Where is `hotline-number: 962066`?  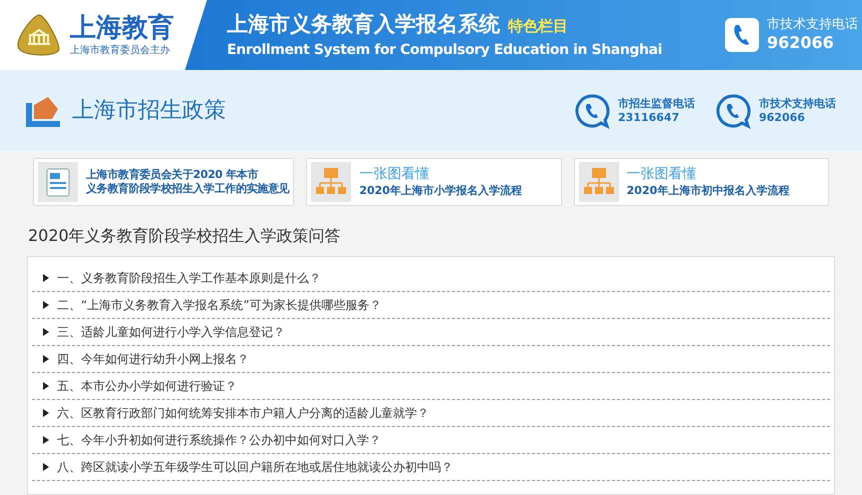 hotline-number: 962066 is located at coordinates (782, 117).